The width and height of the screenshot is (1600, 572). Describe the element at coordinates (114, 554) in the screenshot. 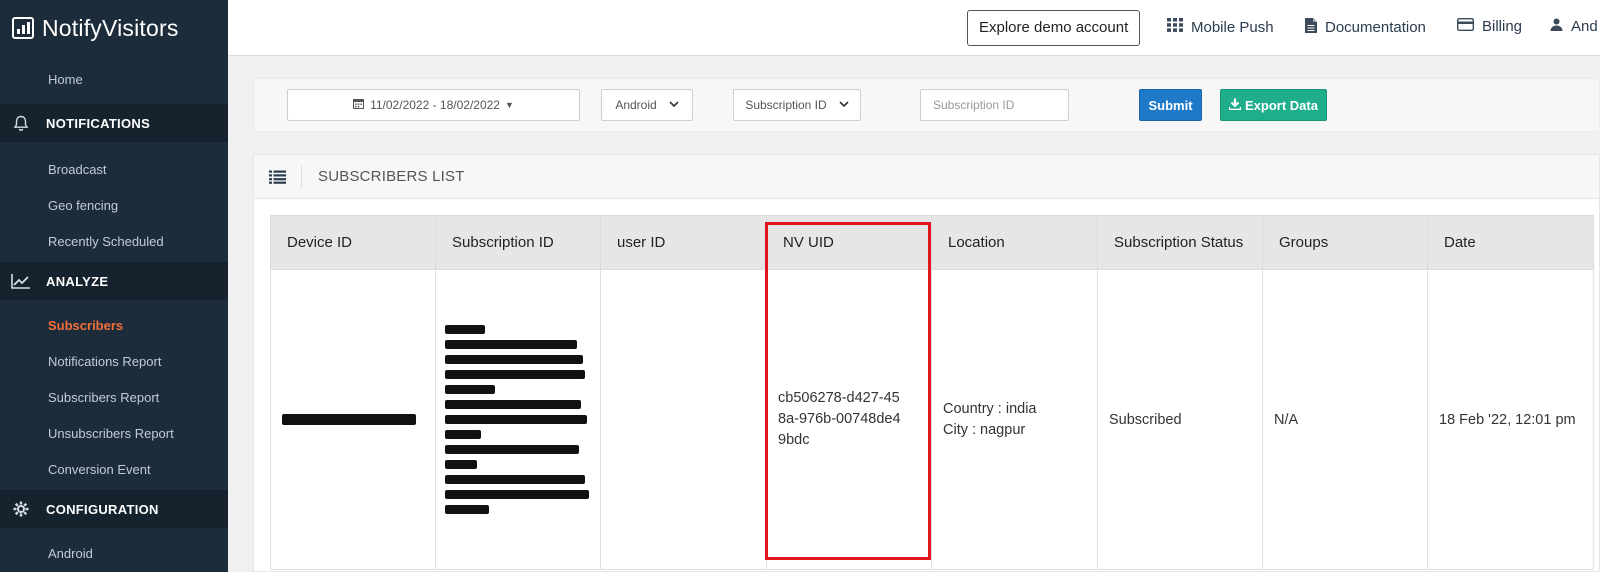

I see `sidebar-item-android: Android` at that location.